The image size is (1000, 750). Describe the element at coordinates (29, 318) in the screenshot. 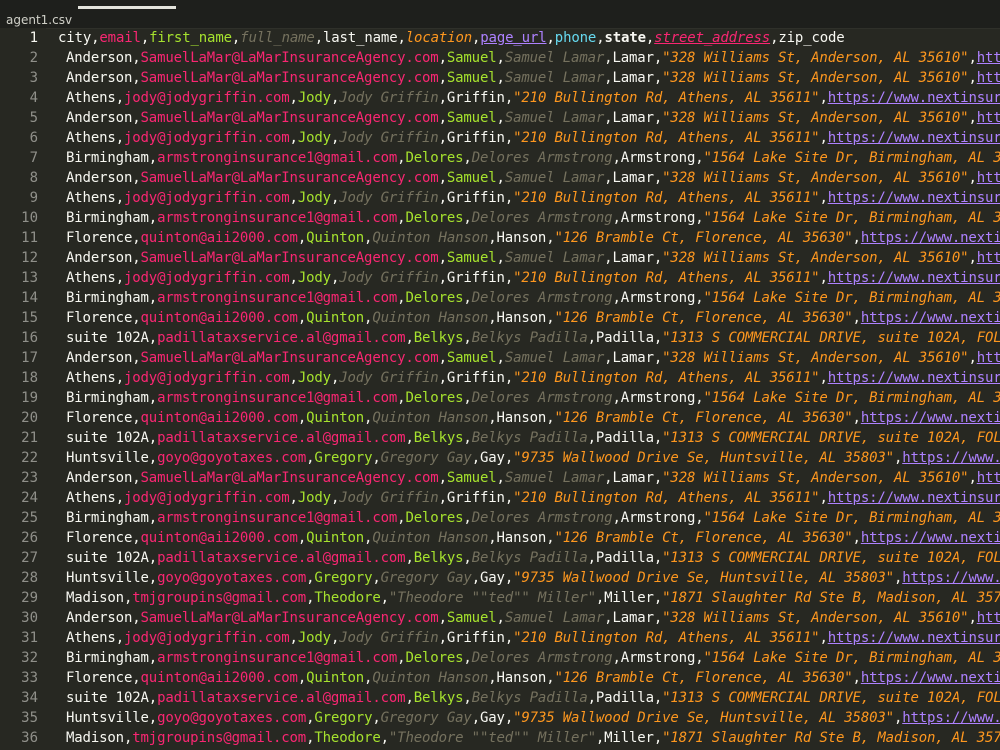

I see `line-number: 15` at that location.